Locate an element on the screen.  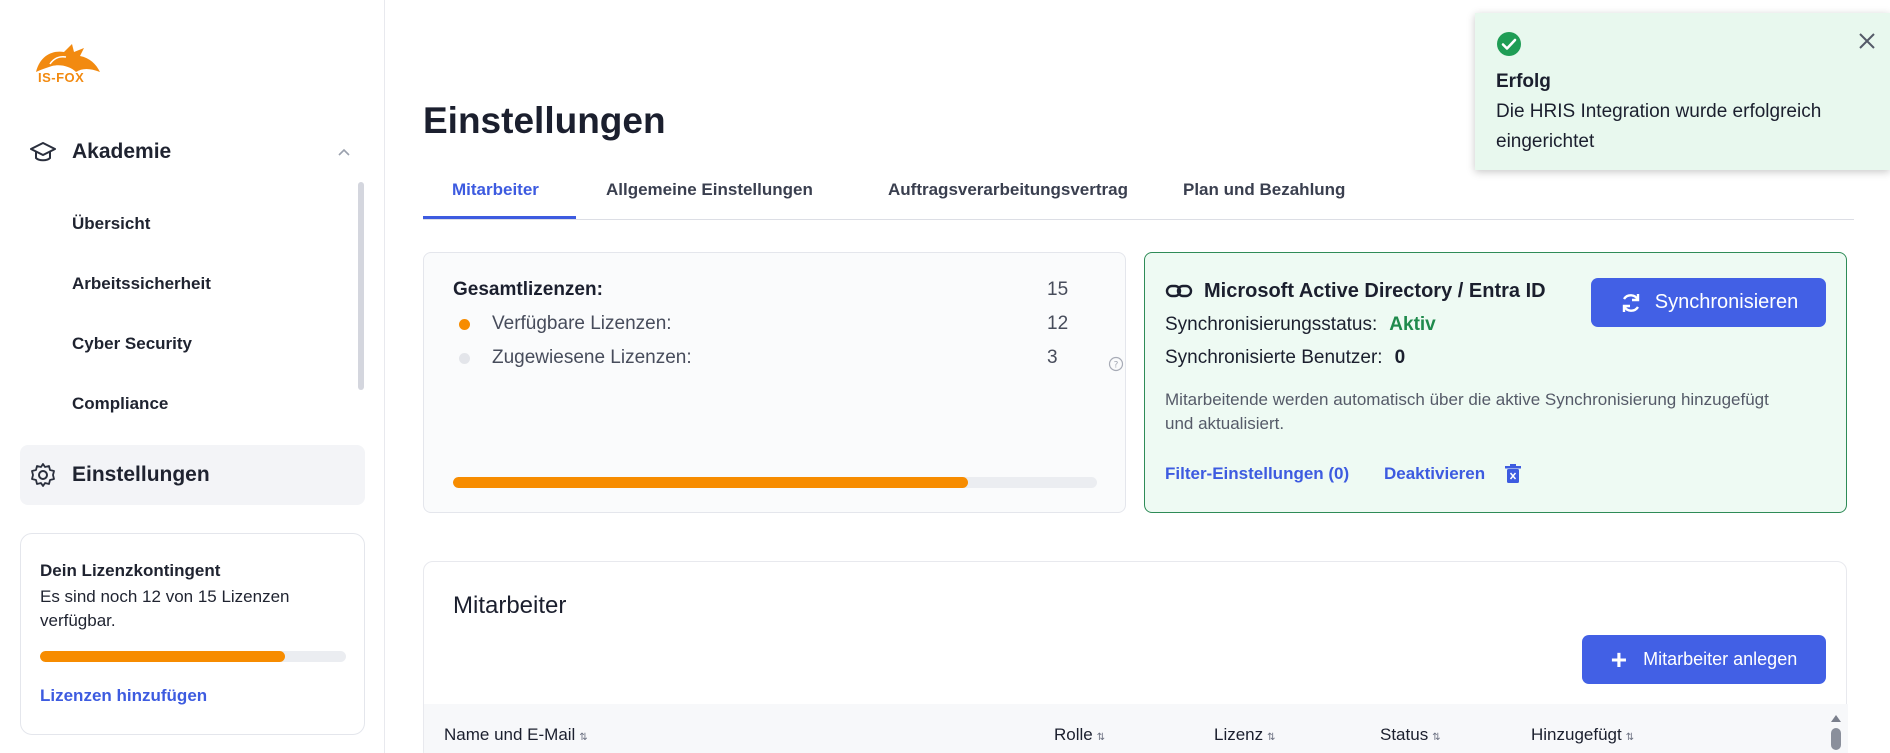
synchronize-label: Synchronisieren is located at coordinates (1726, 302).